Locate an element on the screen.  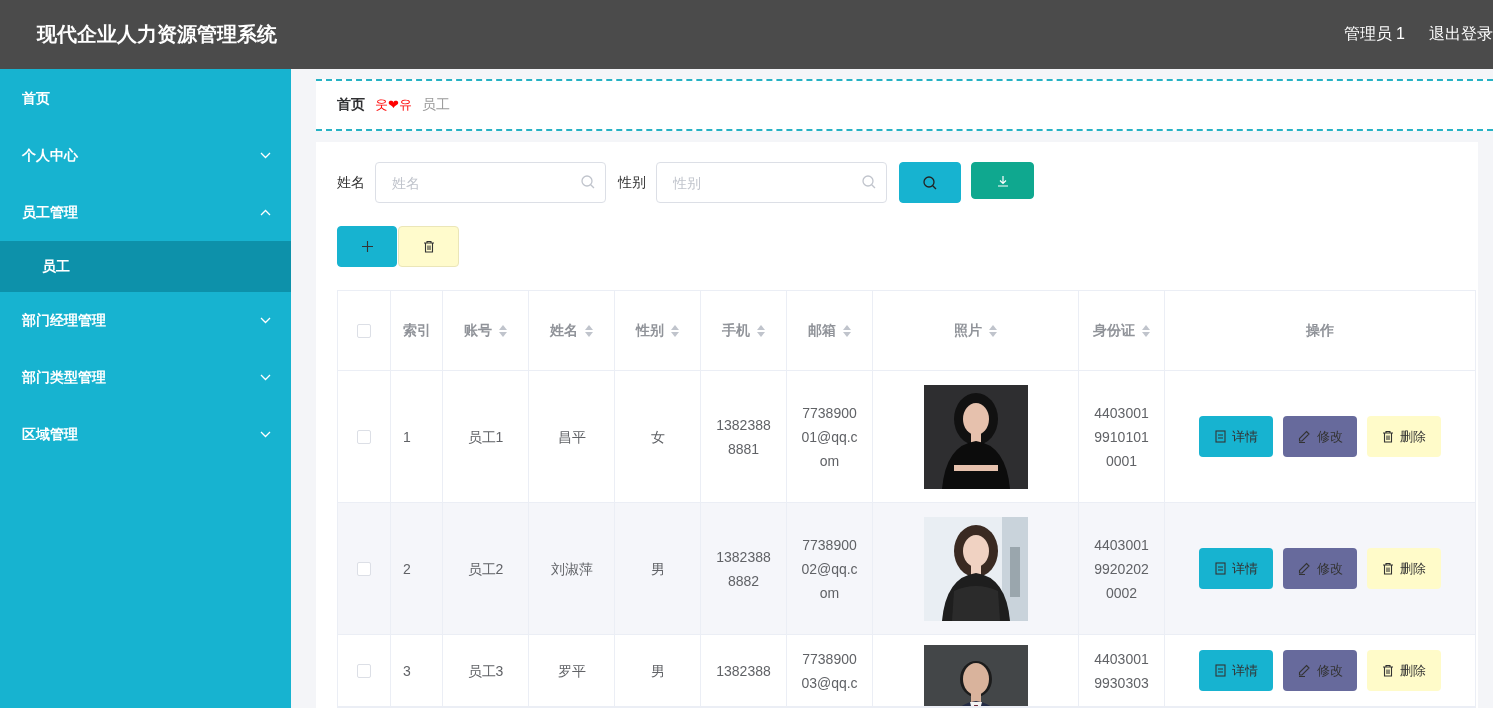
table-cell-text: 440300199101010001 is located at coordinates (1121, 437).